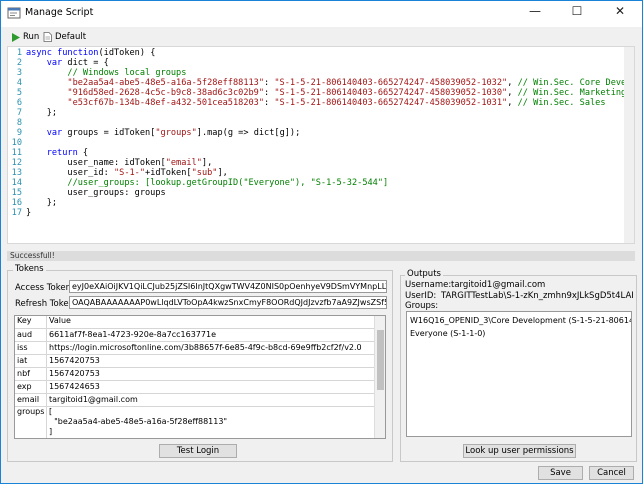 This screenshot has width=643, height=484. I want to click on table-row: nbf 1567420753, so click(195, 374).